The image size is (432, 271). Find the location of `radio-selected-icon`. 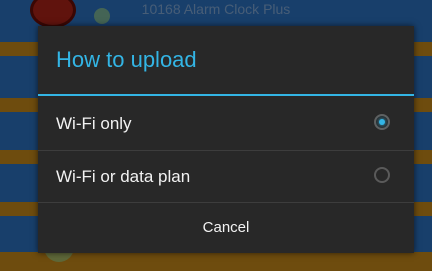

radio-selected-icon is located at coordinates (382, 122).